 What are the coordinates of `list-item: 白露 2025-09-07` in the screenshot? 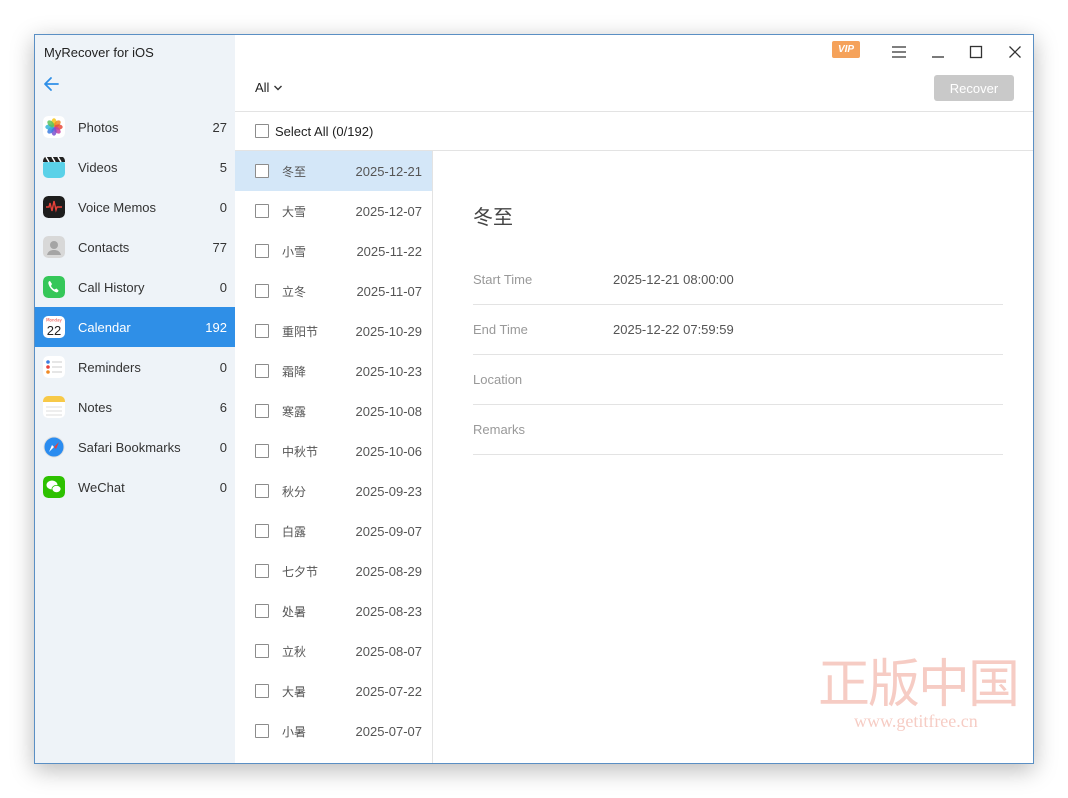 It's located at (333, 531).